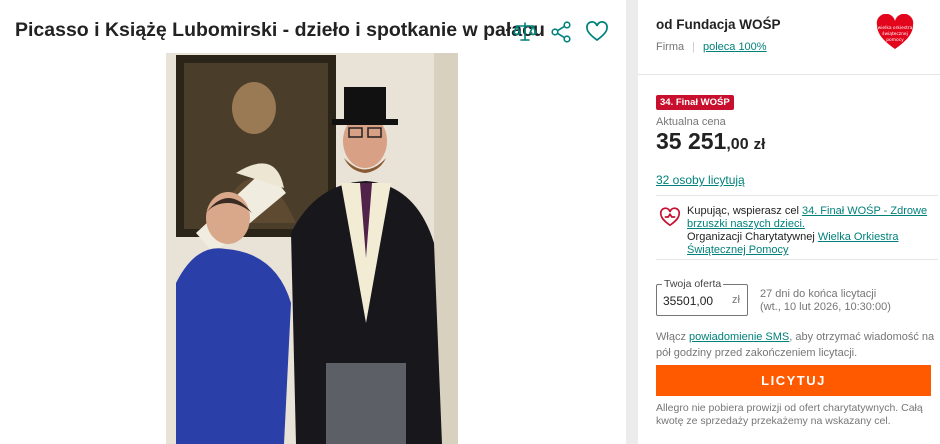  Describe the element at coordinates (672, 337) in the screenshot. I see `sms-prefix: Włącz` at that location.